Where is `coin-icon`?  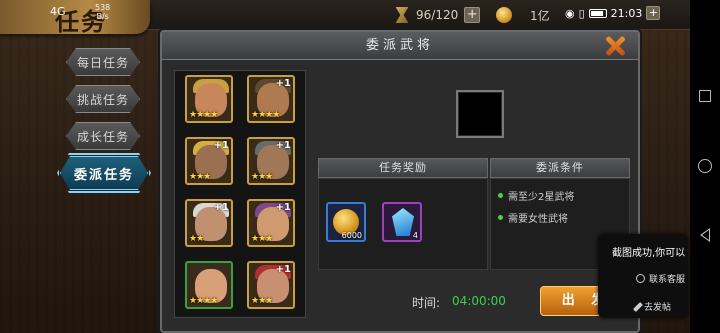
coin-icon is located at coordinates (504, 15).